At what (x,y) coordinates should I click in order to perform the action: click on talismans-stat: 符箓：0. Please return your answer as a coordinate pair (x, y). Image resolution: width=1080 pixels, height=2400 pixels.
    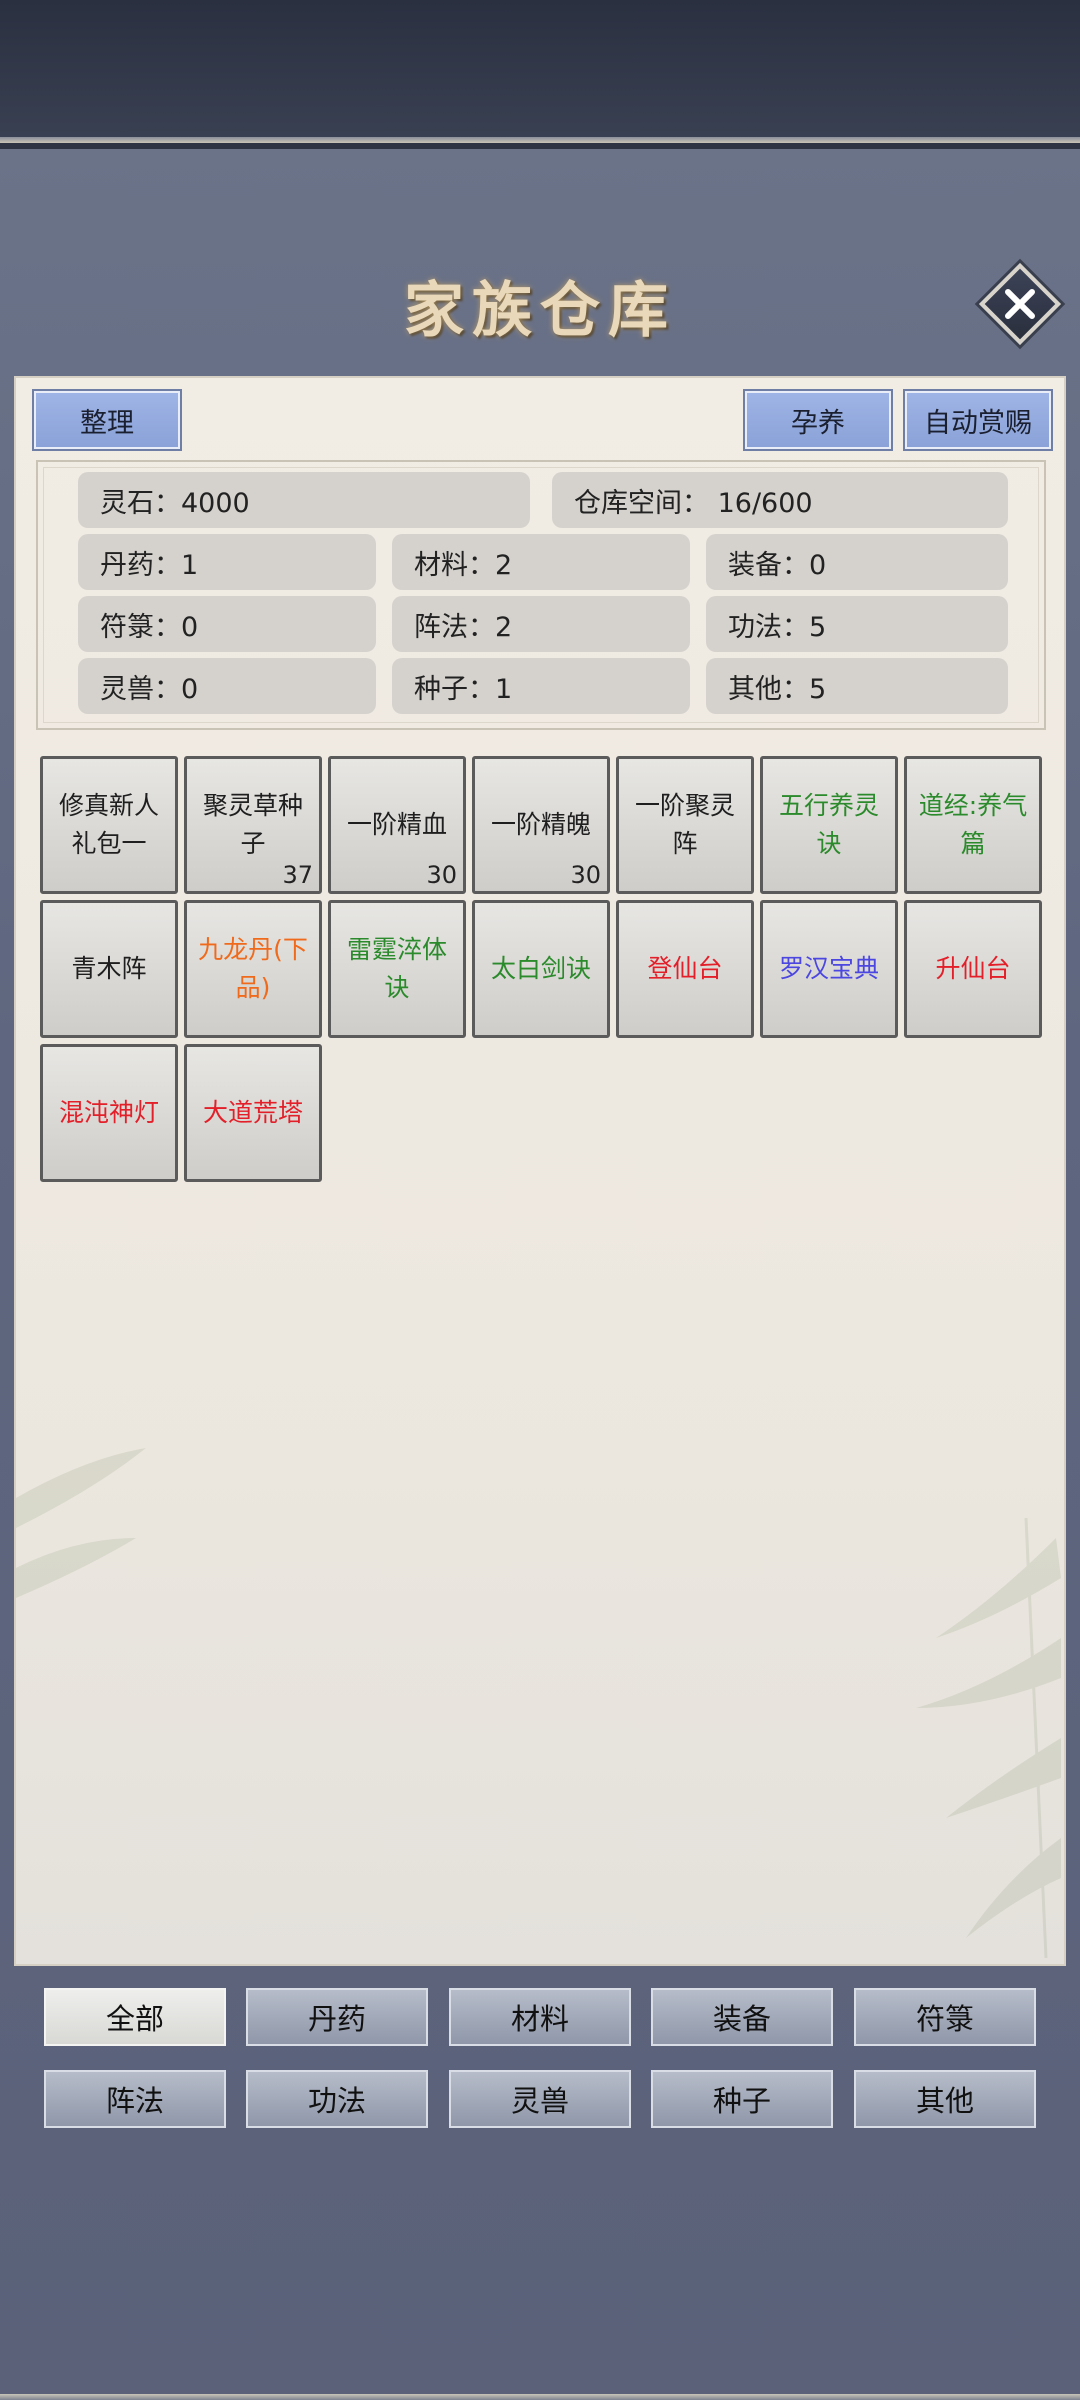
    Looking at the image, I should click on (227, 624).